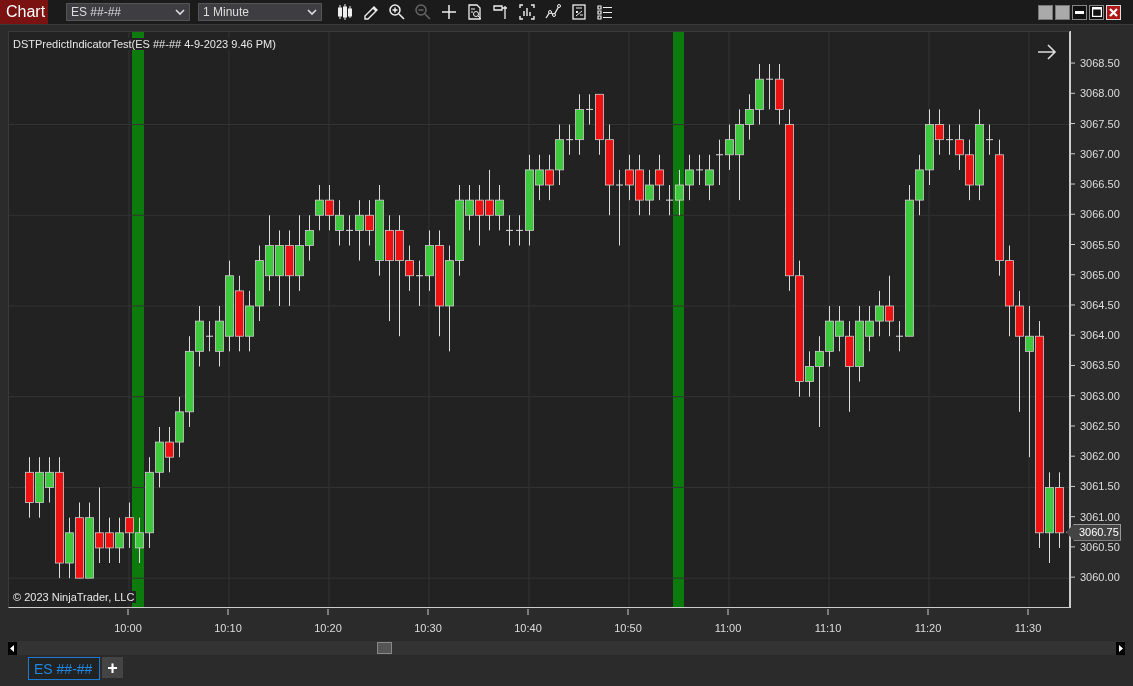 This screenshot has width=1133, height=686. I want to click on price-label: 3066.00, so click(1100, 214).